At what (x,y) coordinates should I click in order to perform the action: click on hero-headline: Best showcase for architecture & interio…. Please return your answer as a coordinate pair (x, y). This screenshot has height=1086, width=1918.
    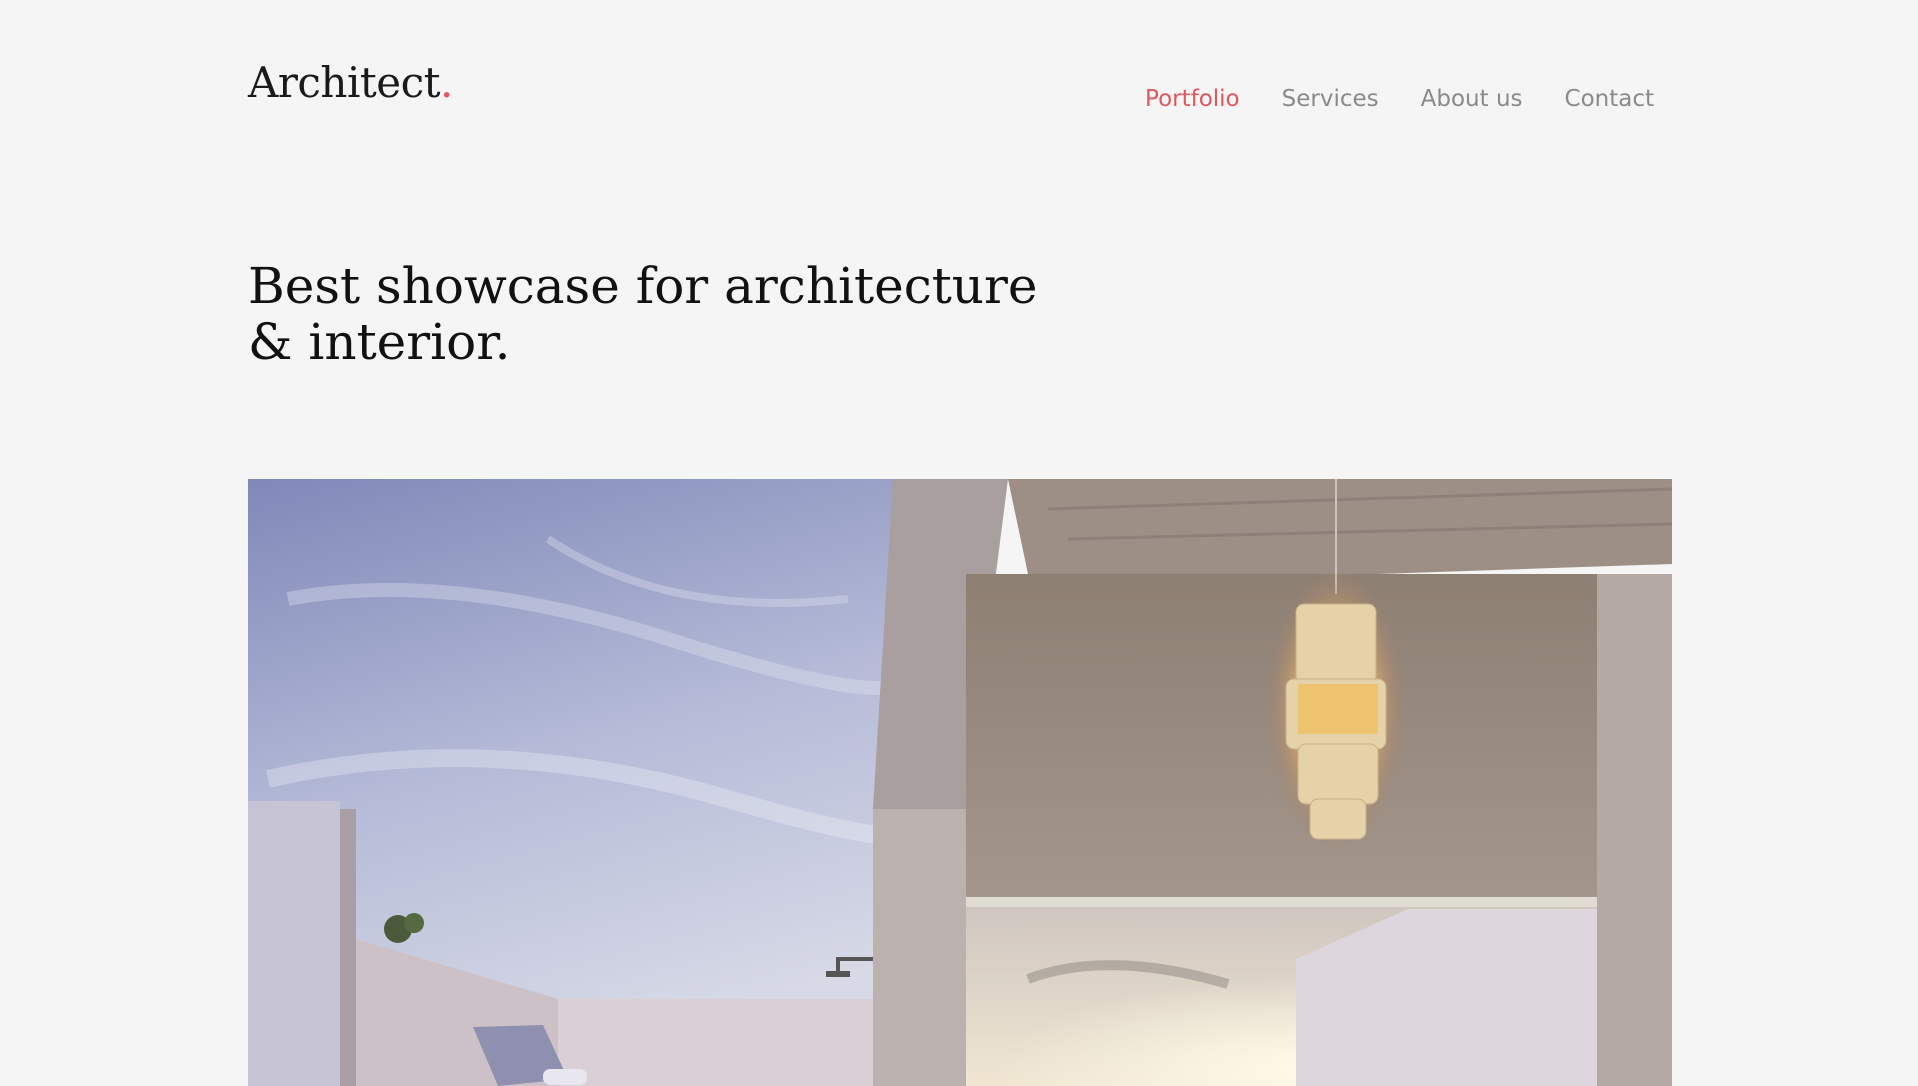
    Looking at the image, I should click on (643, 314).